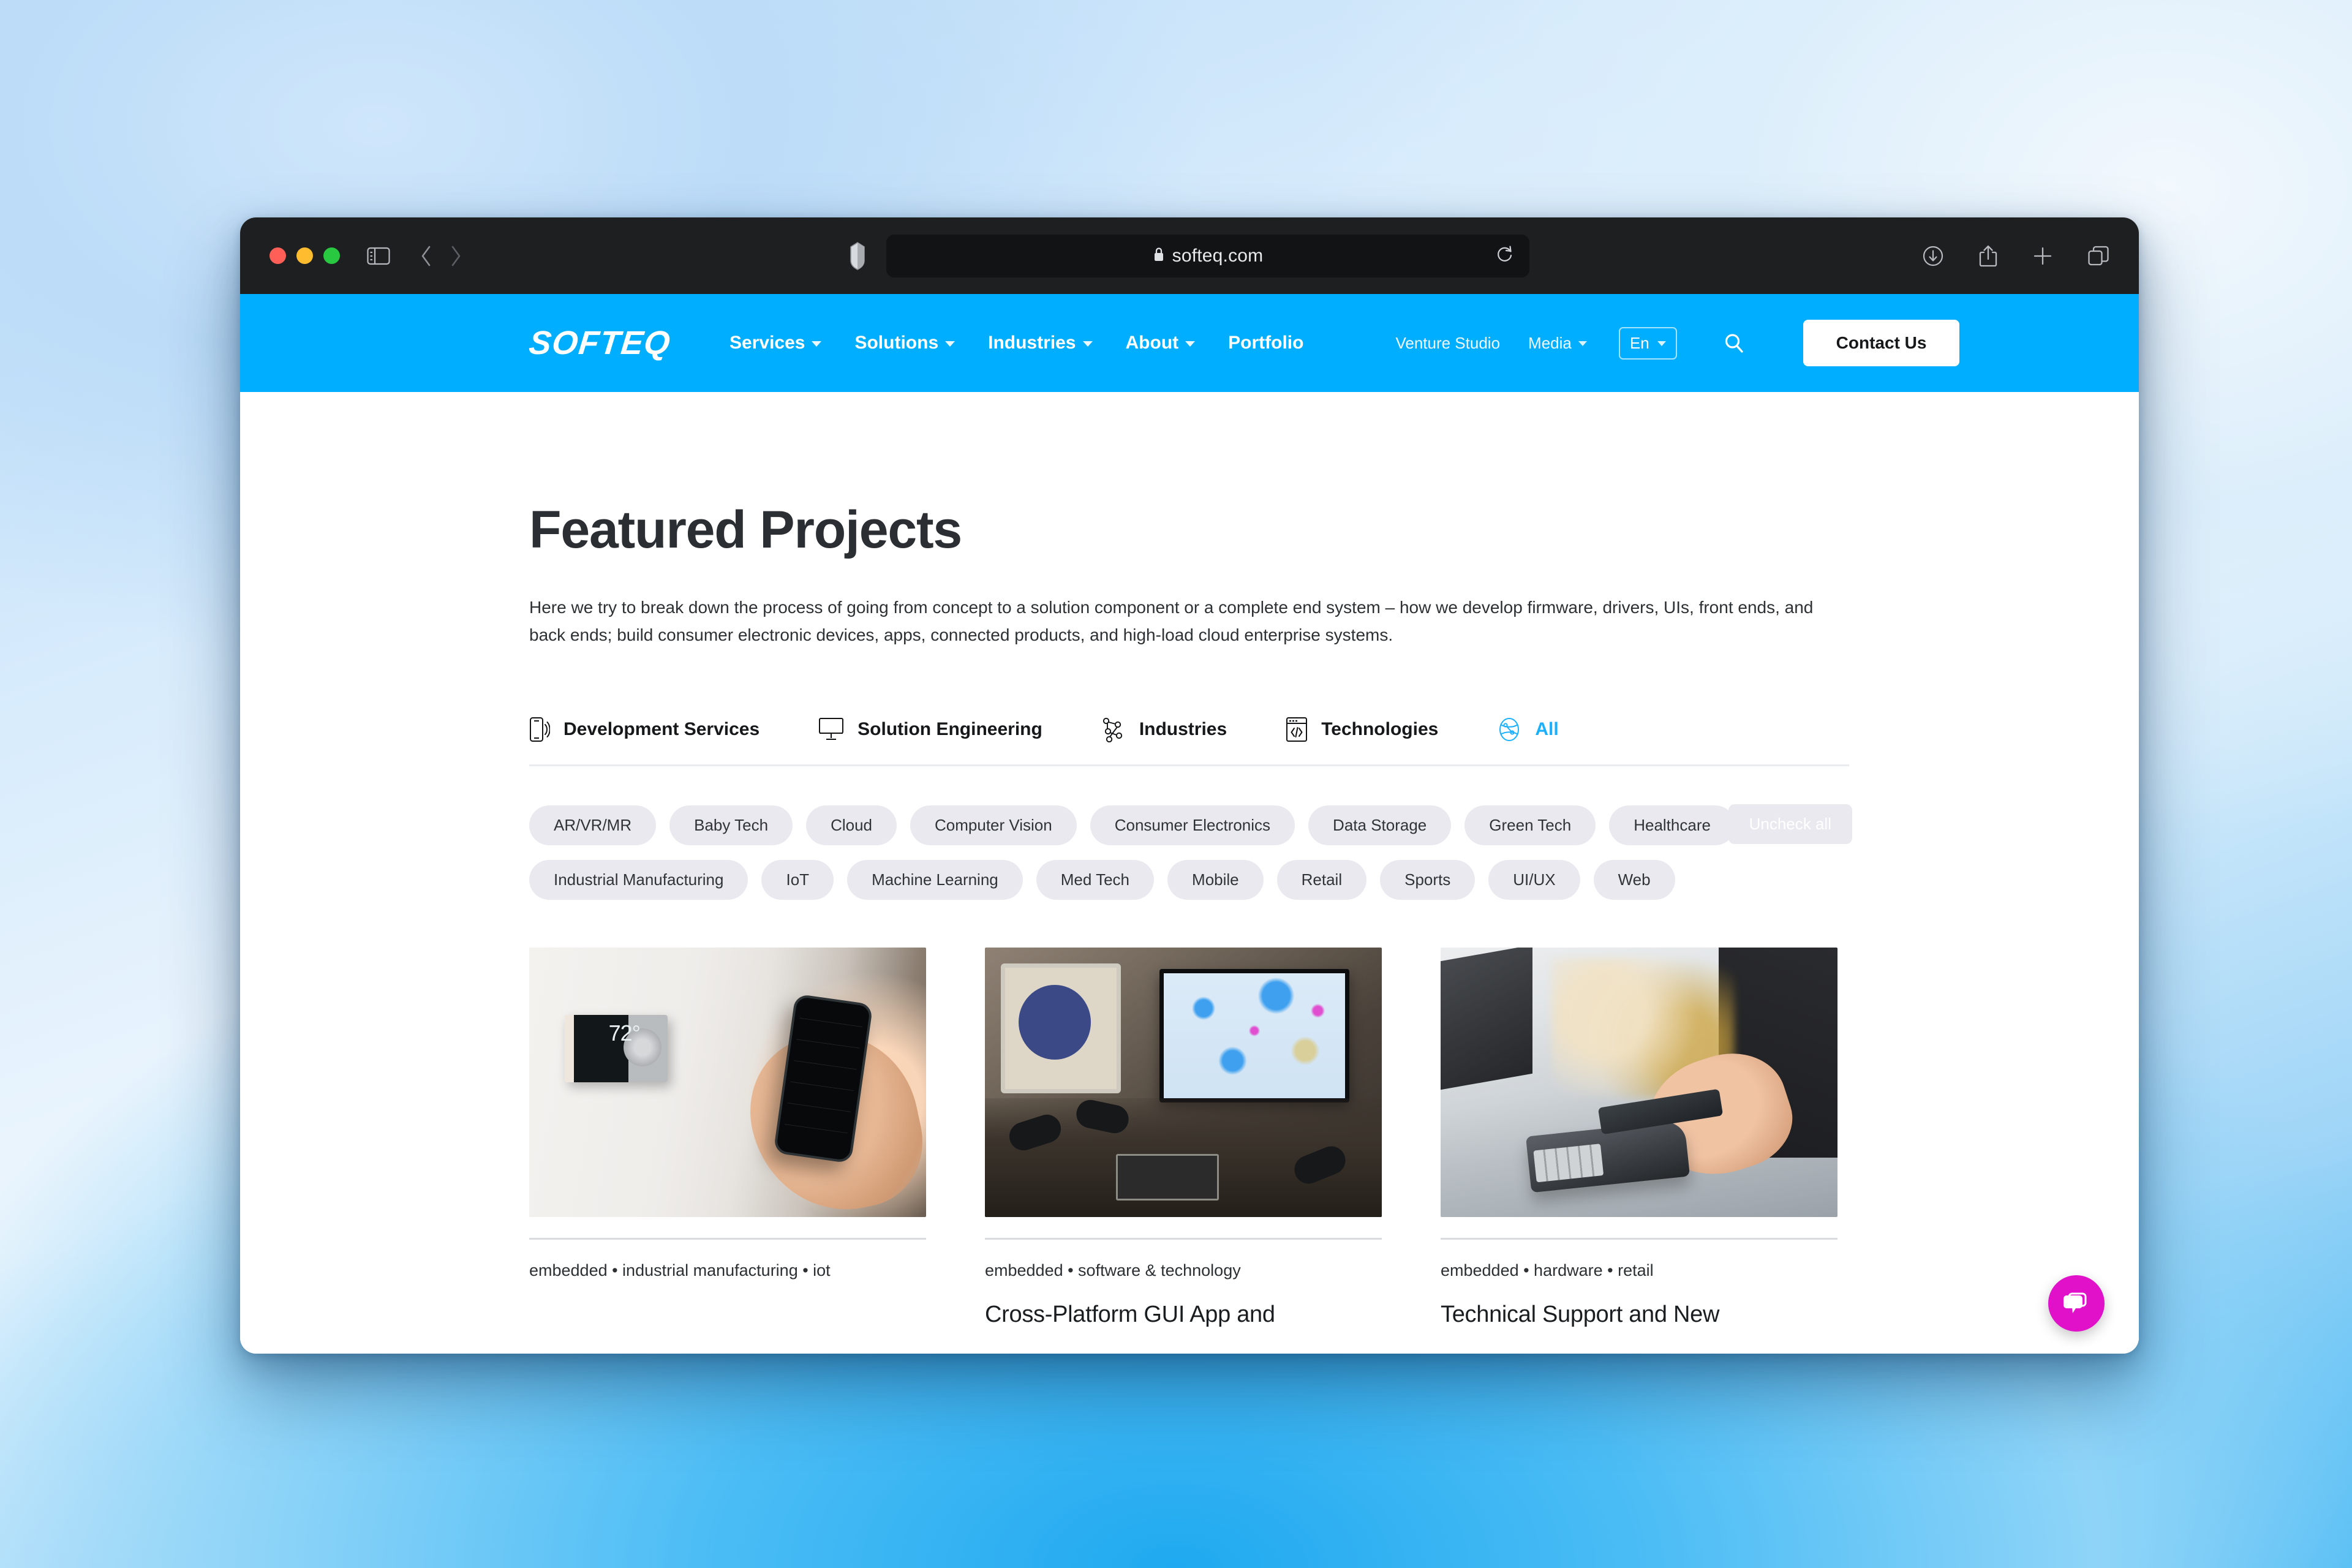 The width and height of the screenshot is (2352, 1568). Describe the element at coordinates (1159, 256) in the screenshot. I see `lock-icon` at that location.